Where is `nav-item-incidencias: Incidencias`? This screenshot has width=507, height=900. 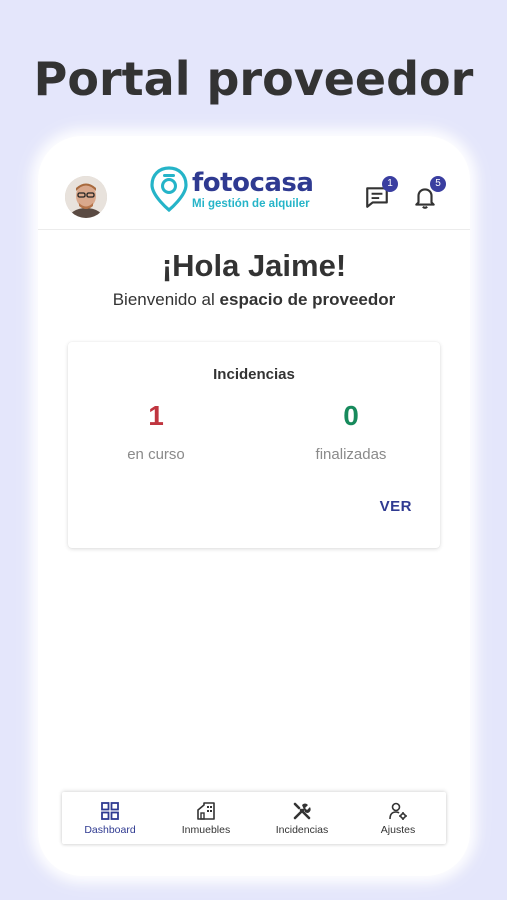 nav-item-incidencias: Incidencias is located at coordinates (302, 818).